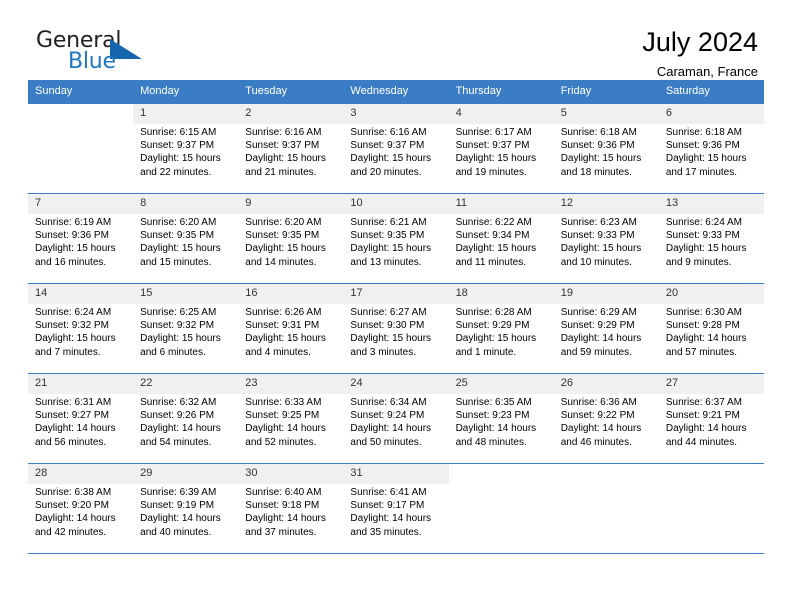 This screenshot has width=792, height=612. What do you see at coordinates (387, 506) in the screenshot?
I see `sunset-text: Sunset: 9:17 PM` at bounding box center [387, 506].